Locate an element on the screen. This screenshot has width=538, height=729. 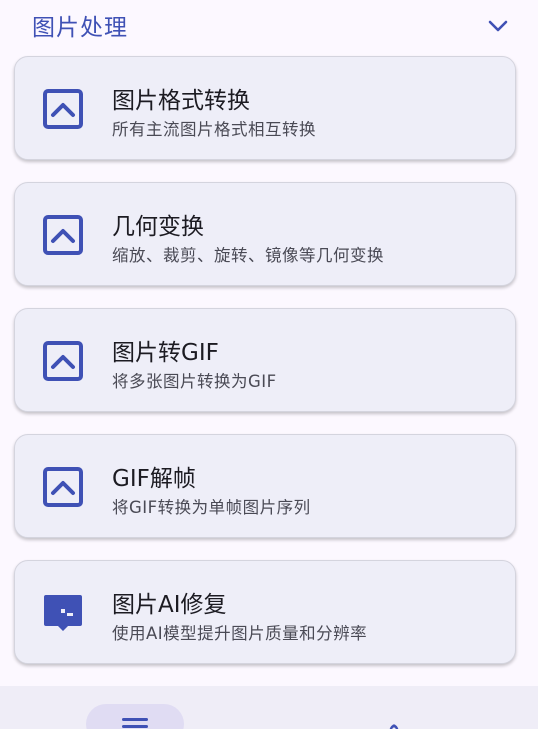
card-images-to-gif: 图片转GIF 将多张图片转换为GIF is located at coordinates (265, 360).